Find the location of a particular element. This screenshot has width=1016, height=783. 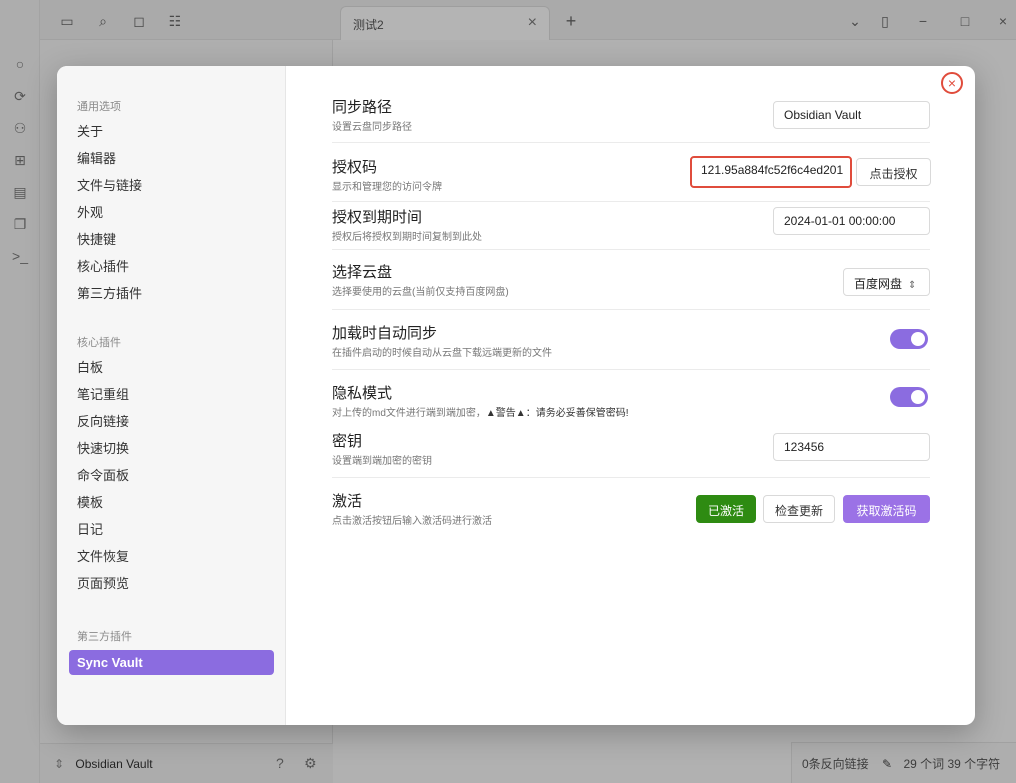

nav-item-page-preview: 页面预览 is located at coordinates (171, 580).